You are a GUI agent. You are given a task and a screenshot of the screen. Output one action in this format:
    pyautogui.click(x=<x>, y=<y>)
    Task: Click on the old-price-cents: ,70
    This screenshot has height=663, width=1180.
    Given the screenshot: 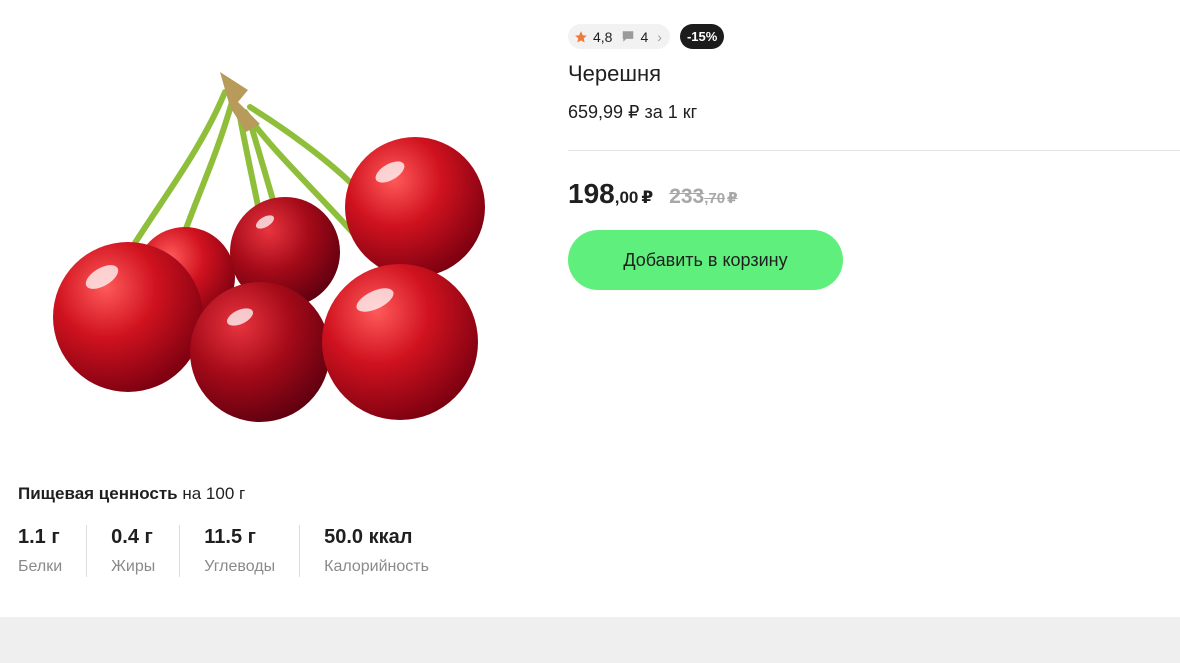 What is the action you would take?
    pyautogui.click(x=715, y=198)
    